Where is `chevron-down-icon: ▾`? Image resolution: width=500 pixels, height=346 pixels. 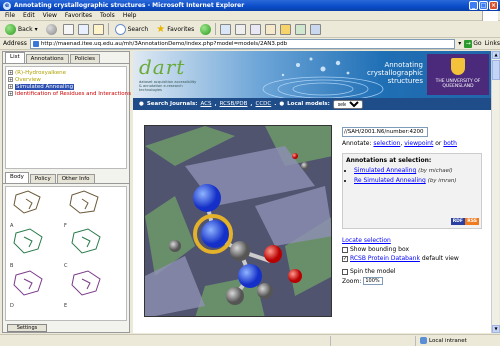
chevron-down-icon: ▾ is located at coordinates (459, 43).